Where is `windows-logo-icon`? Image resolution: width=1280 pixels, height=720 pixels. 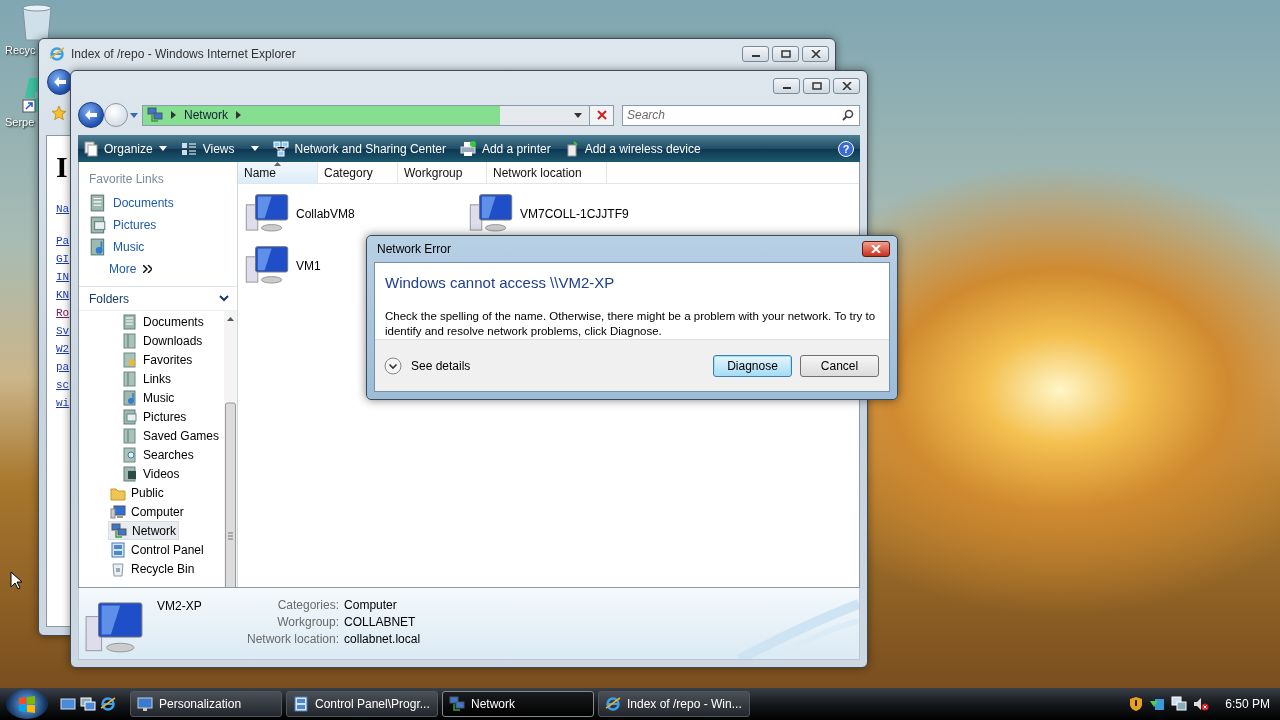 windows-logo-icon is located at coordinates (27, 704).